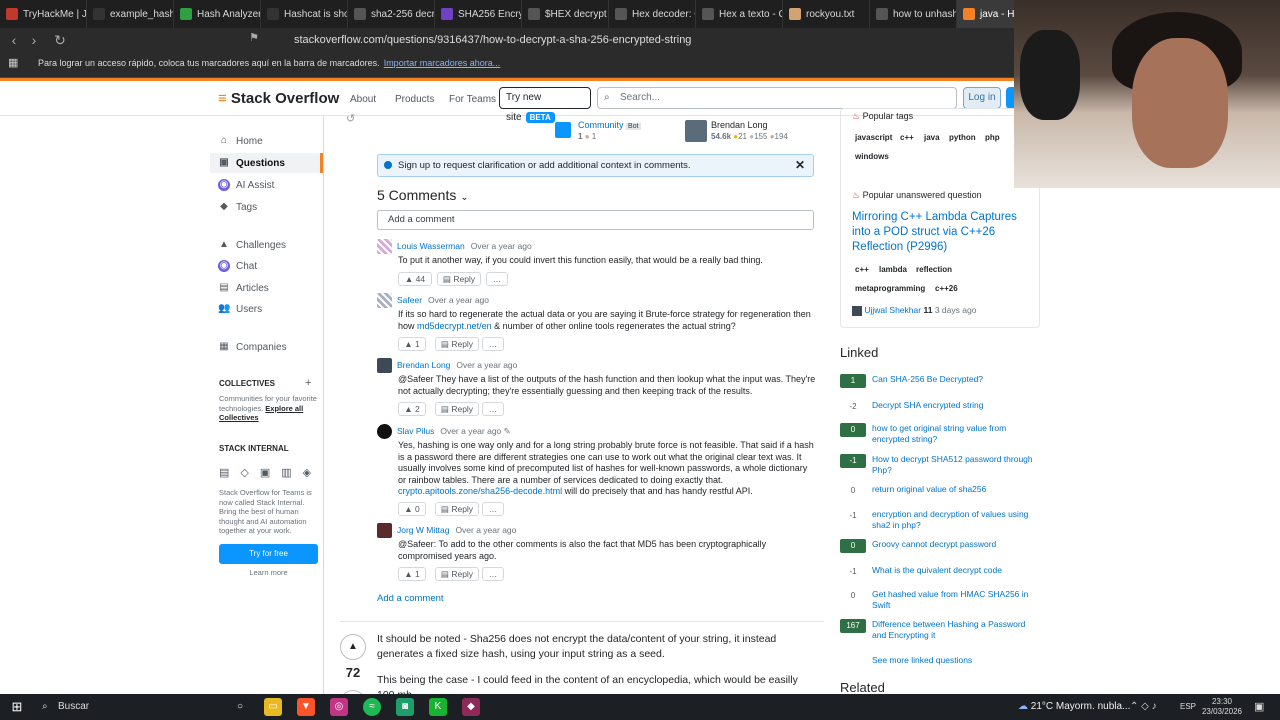  What do you see at coordinates (932, 137) in the screenshot?
I see `tag-java: java` at bounding box center [932, 137].